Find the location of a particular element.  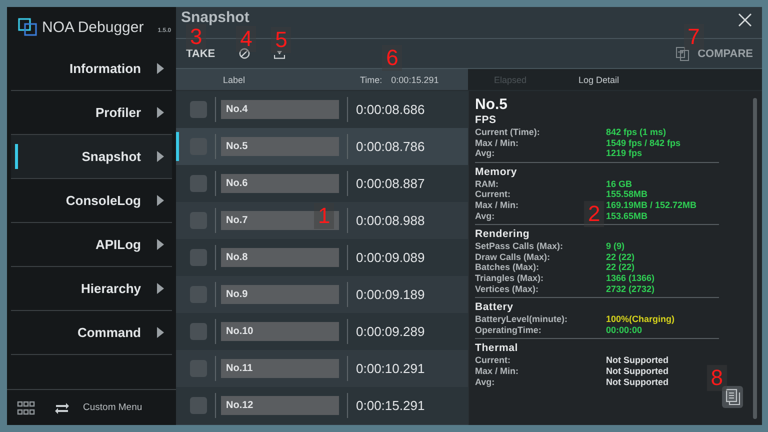

metric-value: 153.65MB is located at coordinates (627, 216).